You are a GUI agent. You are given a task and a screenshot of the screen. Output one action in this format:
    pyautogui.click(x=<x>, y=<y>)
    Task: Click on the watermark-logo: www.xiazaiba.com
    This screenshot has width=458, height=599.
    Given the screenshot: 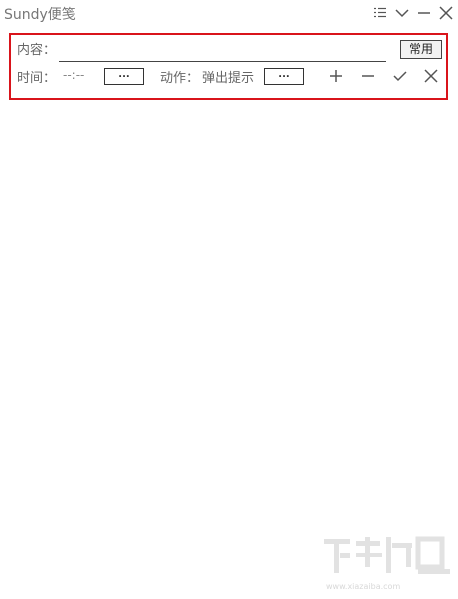 What is the action you would take?
    pyautogui.click(x=386, y=564)
    